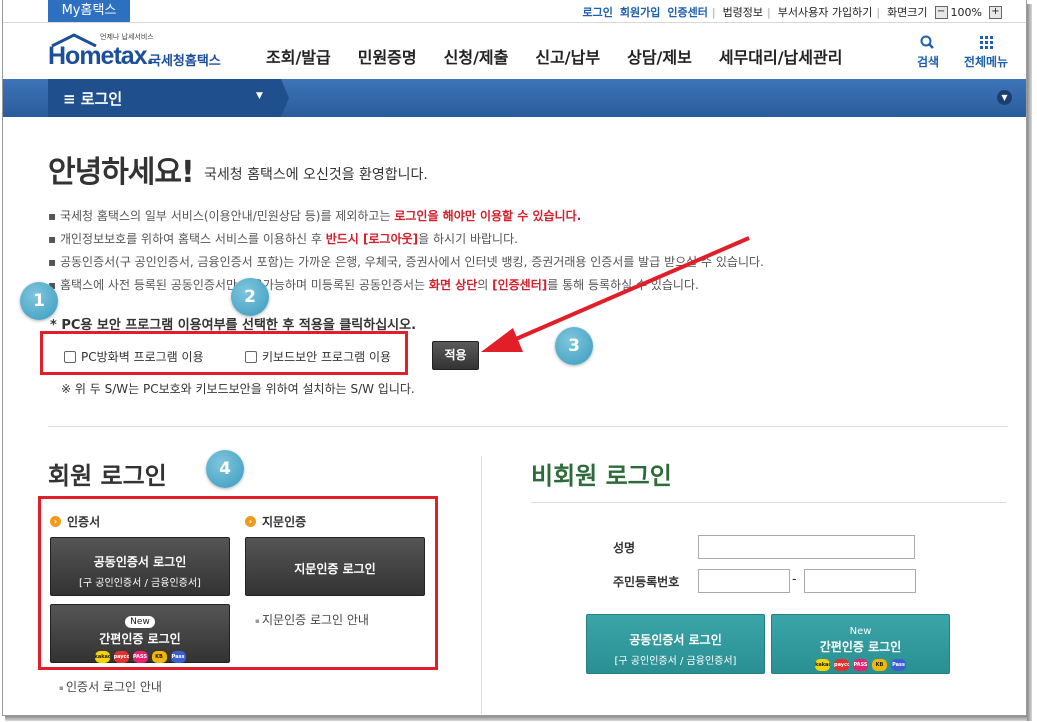 Image resolution: width=1037 pixels, height=722 pixels. Describe the element at coordinates (298, 56) in the screenshot. I see `nav-inquiry: 조회/발급` at that location.